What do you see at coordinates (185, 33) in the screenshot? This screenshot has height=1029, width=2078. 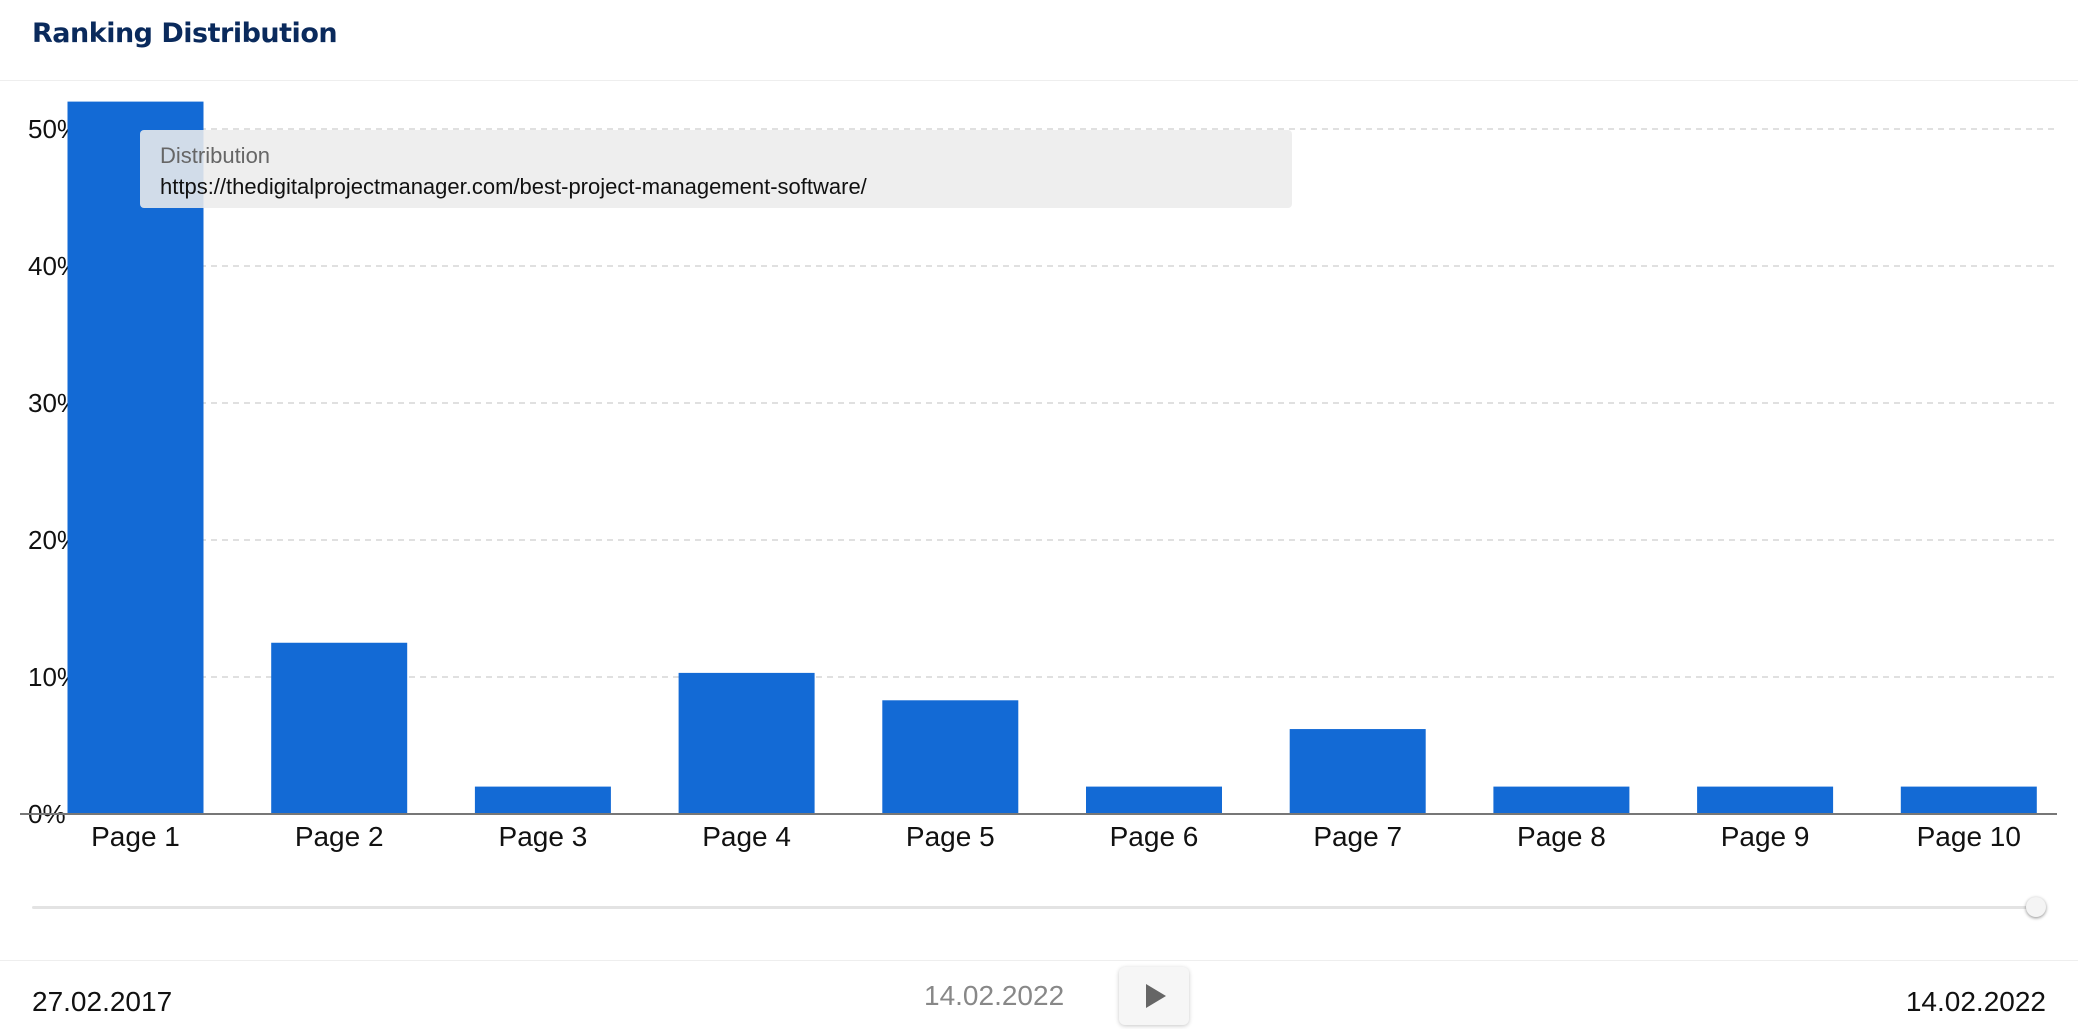 I see `widget-title: Ranking Distribution` at bounding box center [185, 33].